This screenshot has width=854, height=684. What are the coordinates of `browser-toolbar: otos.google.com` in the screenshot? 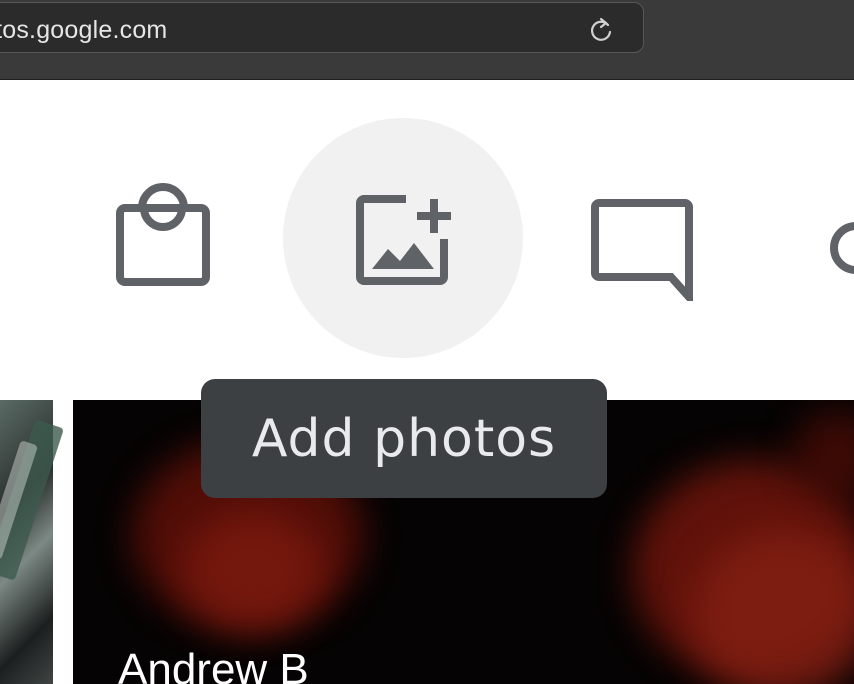 It's located at (427, 40).